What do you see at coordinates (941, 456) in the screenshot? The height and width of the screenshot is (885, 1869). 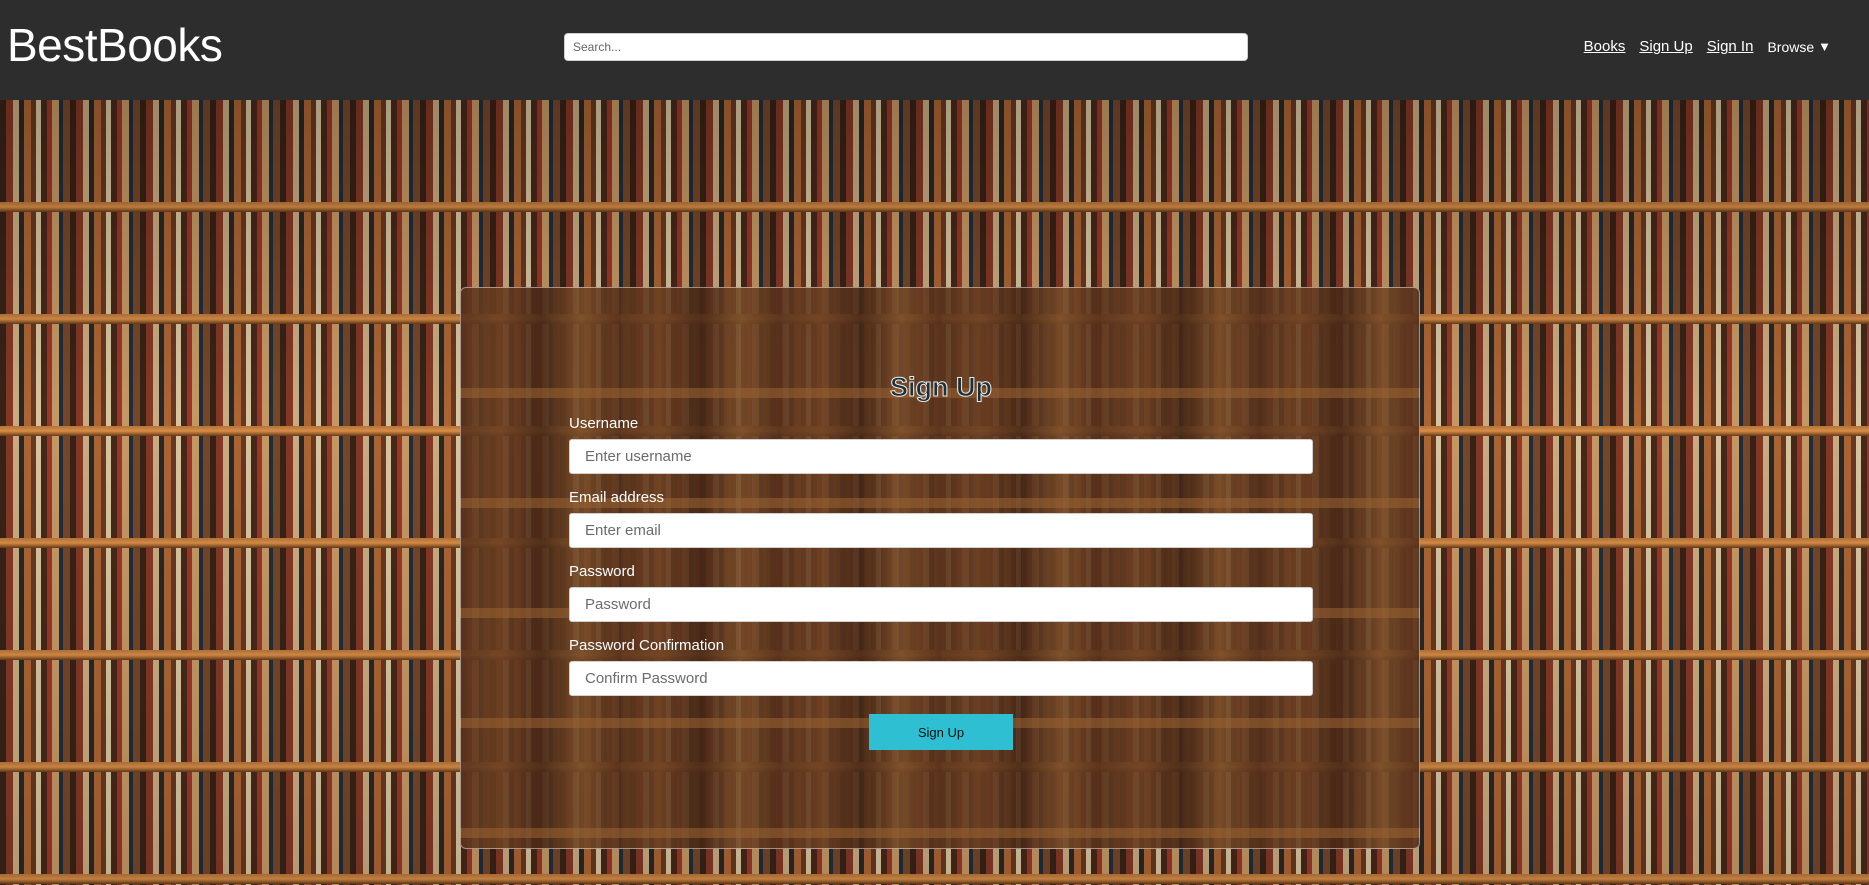 I see `username-input` at bounding box center [941, 456].